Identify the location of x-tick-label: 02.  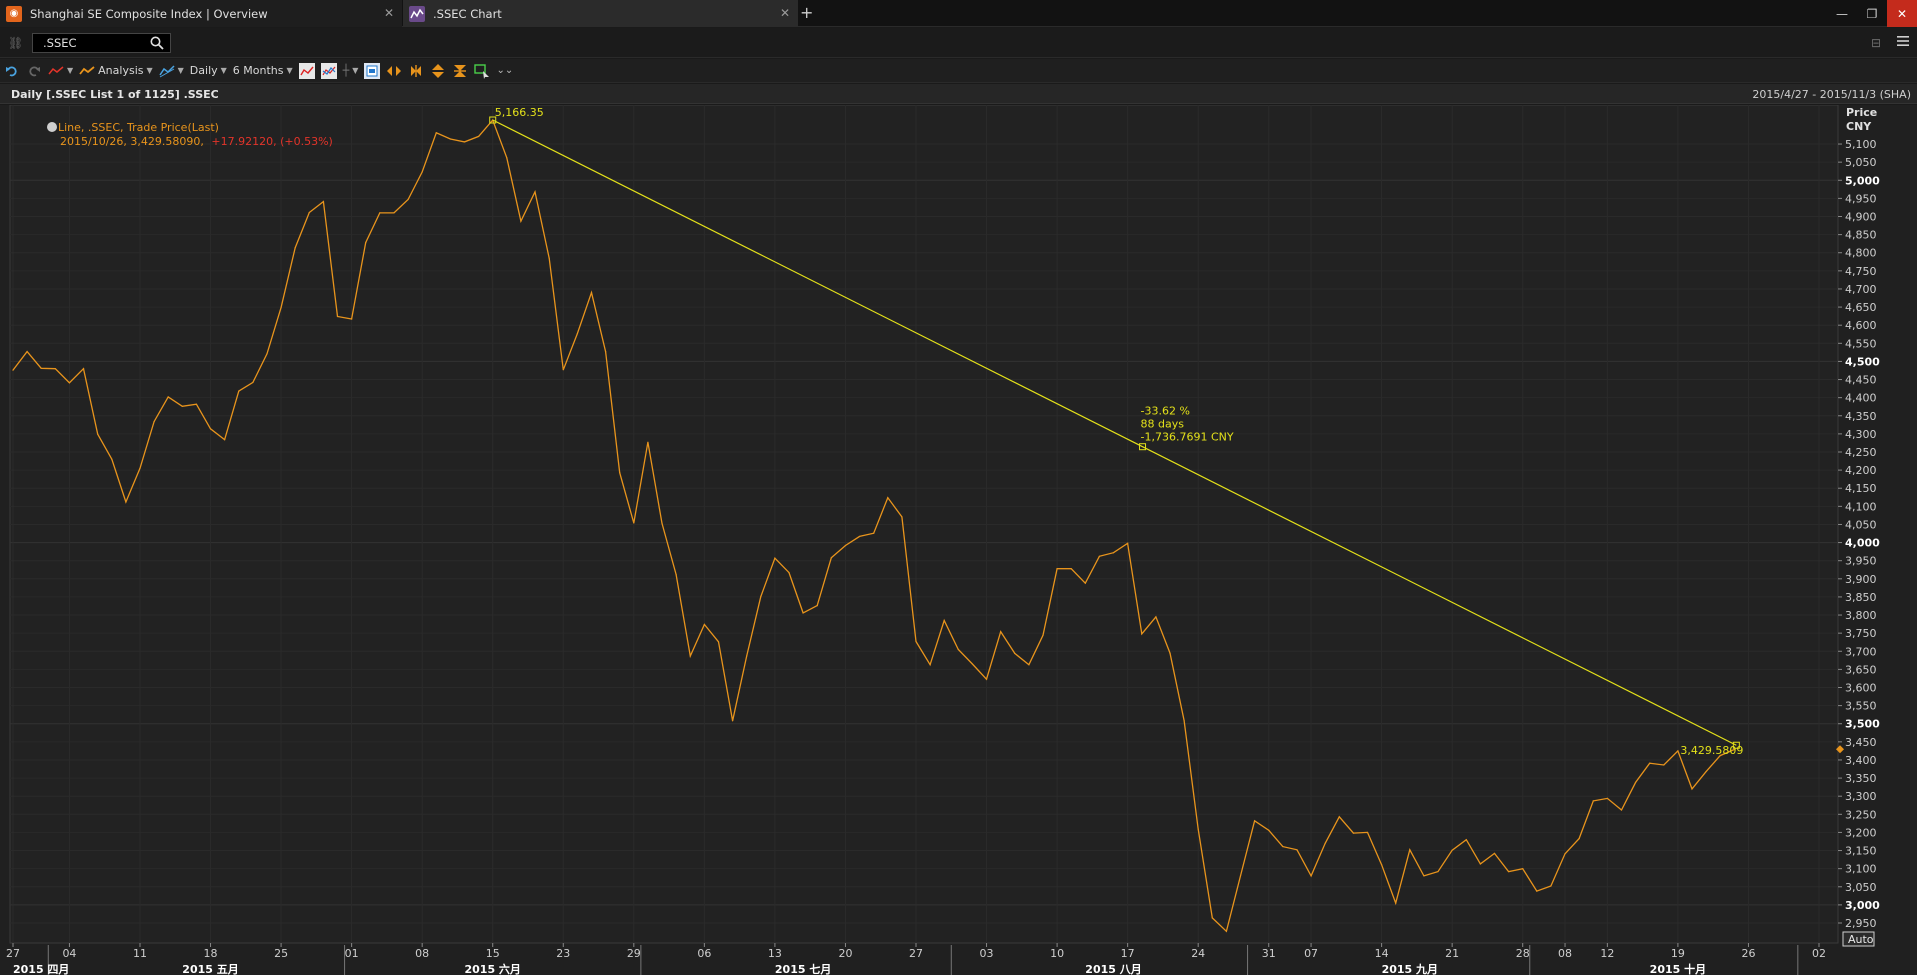
(1819, 953).